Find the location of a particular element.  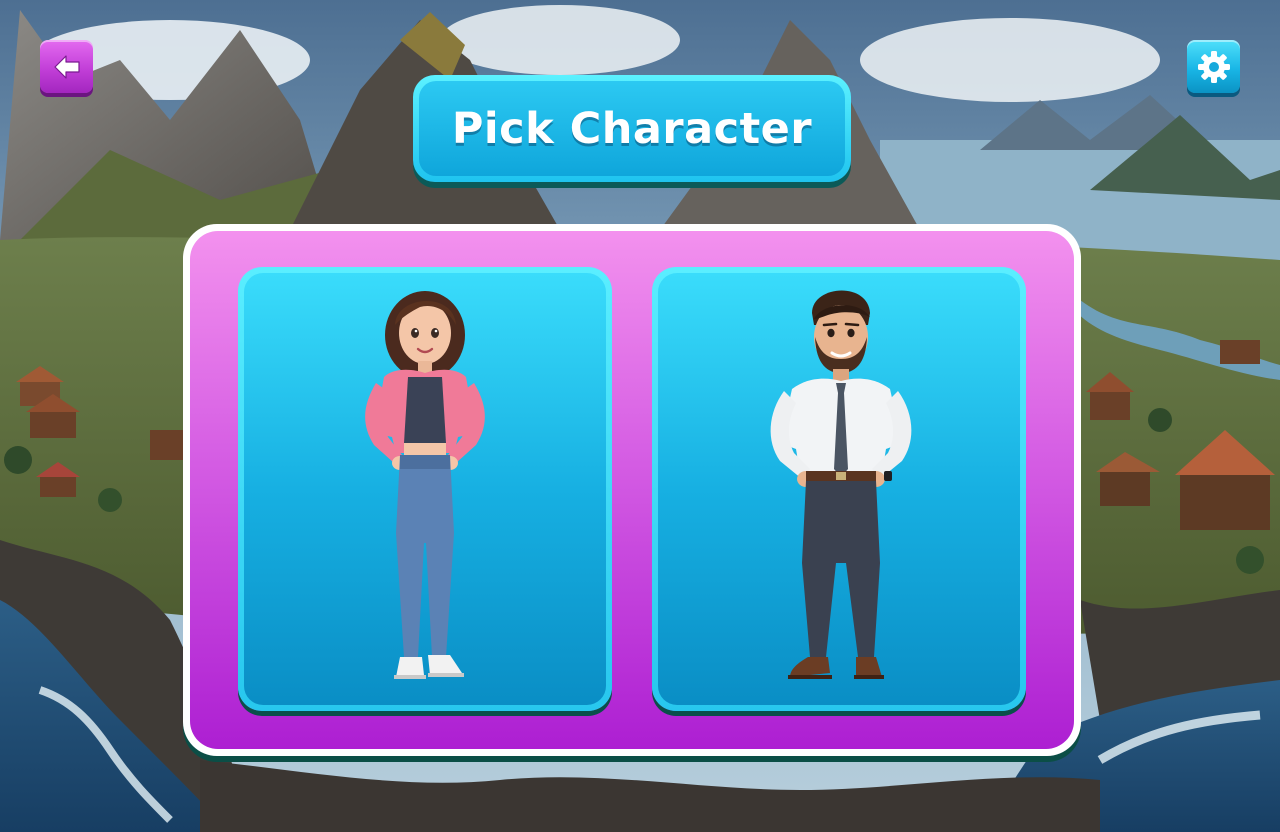

gear-icon is located at coordinates (1213, 66).